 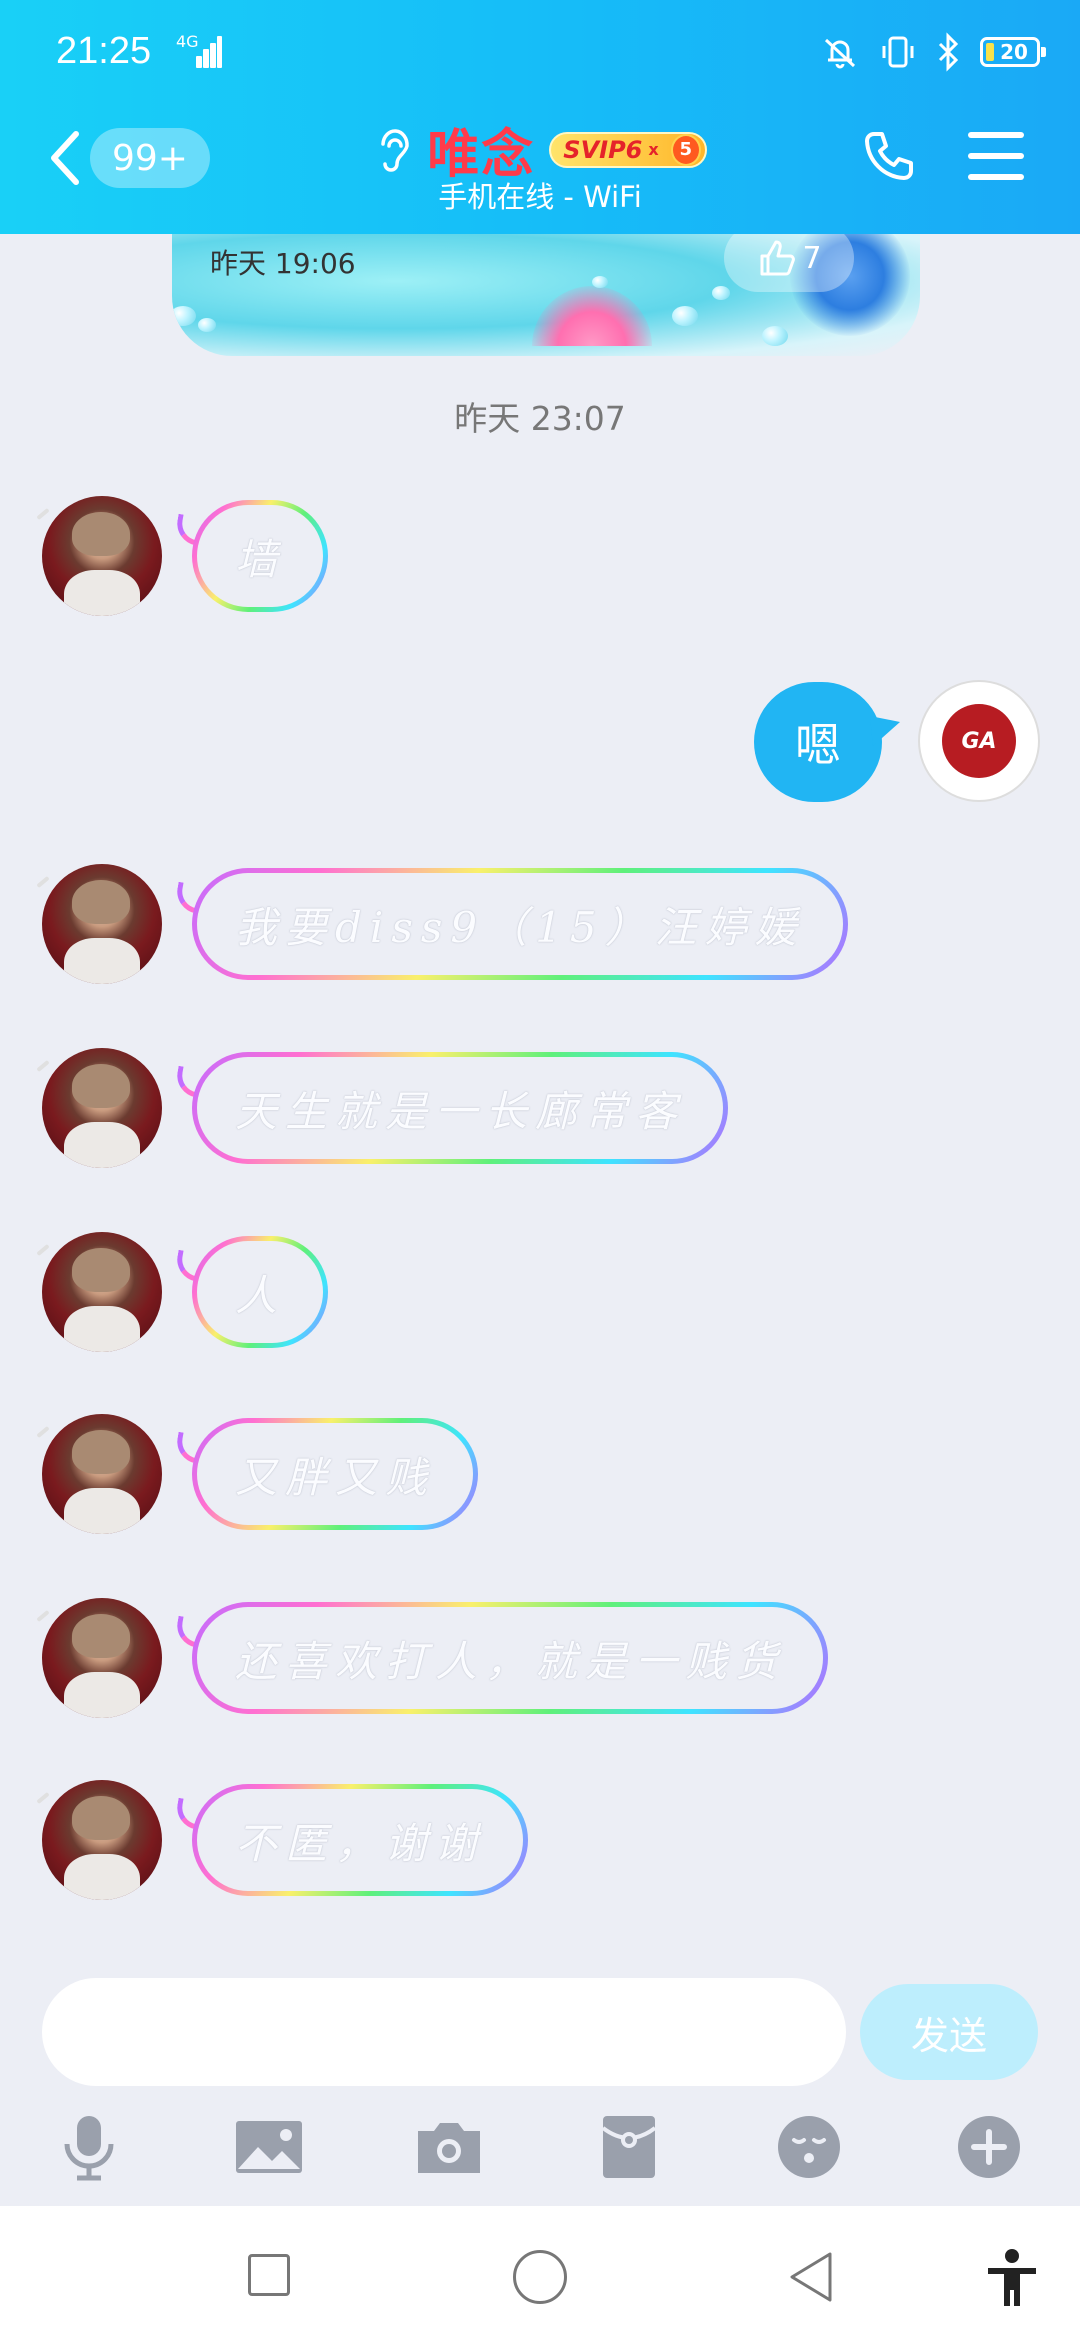 What do you see at coordinates (444, 2032) in the screenshot?
I see `message-input` at bounding box center [444, 2032].